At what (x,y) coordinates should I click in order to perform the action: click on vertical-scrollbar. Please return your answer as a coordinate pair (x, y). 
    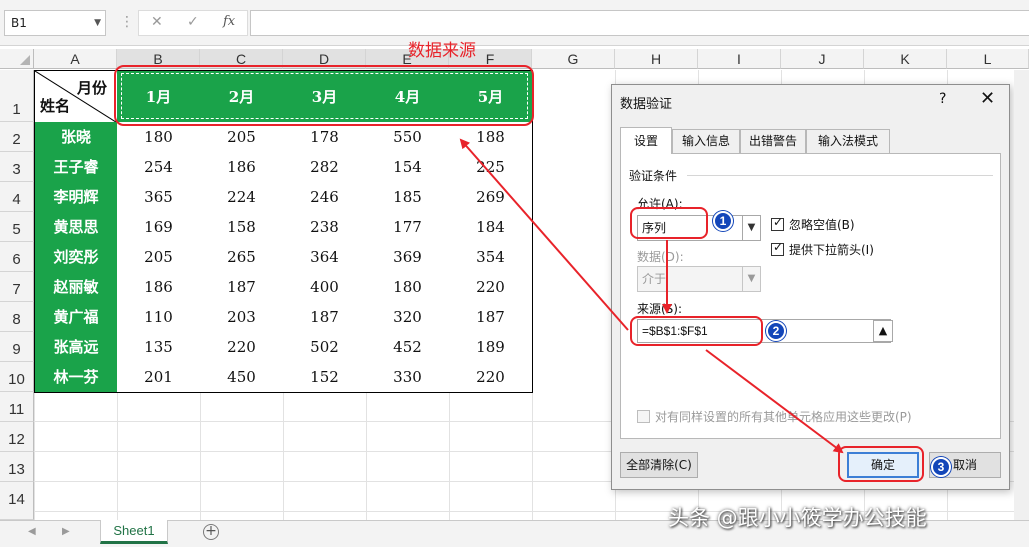
    Looking at the image, I should click on (1021, 295).